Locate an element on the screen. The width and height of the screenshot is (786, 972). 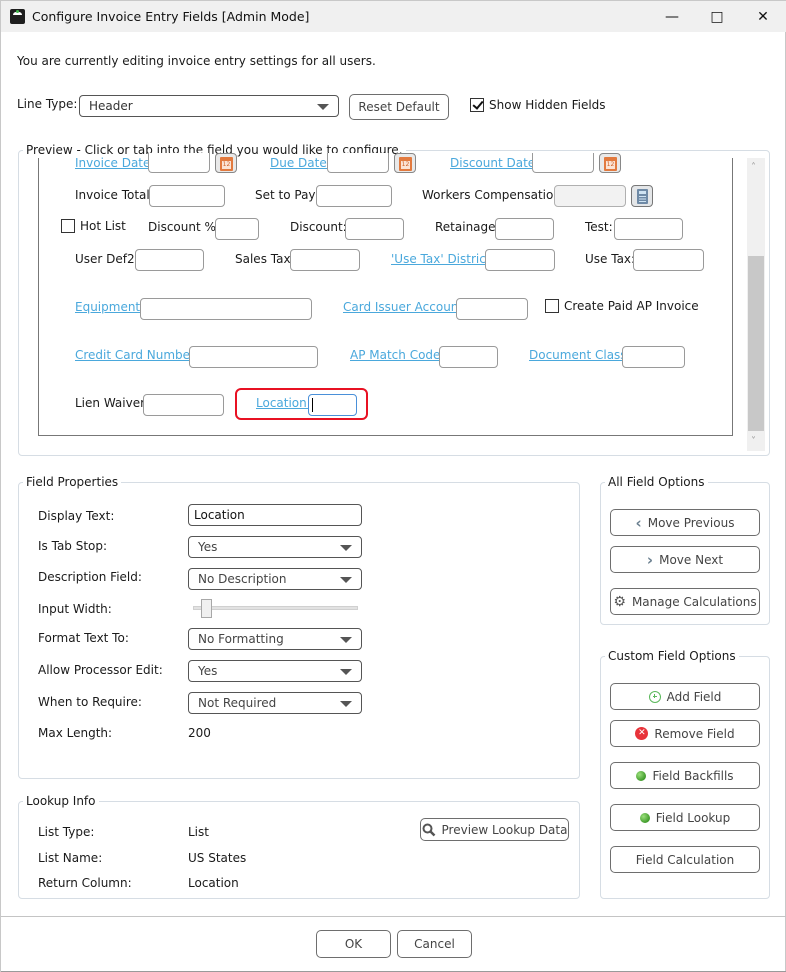
workers-compensation-label: Workers Compensation: is located at coordinates (493, 195).